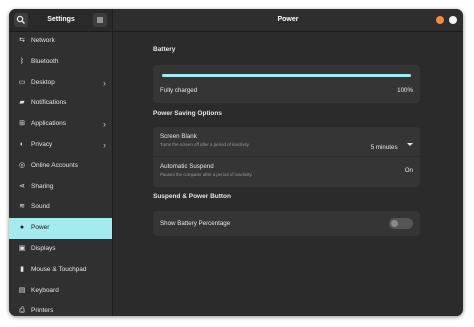 The width and height of the screenshot is (474, 327). What do you see at coordinates (408, 170) in the screenshot?
I see `automatic-suspend-value: On` at bounding box center [408, 170].